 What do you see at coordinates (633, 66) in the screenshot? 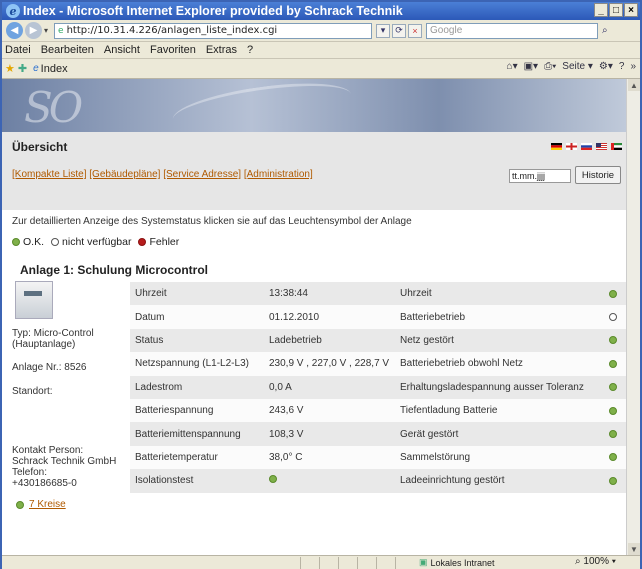
I see `more-commands: »` at bounding box center [633, 66].